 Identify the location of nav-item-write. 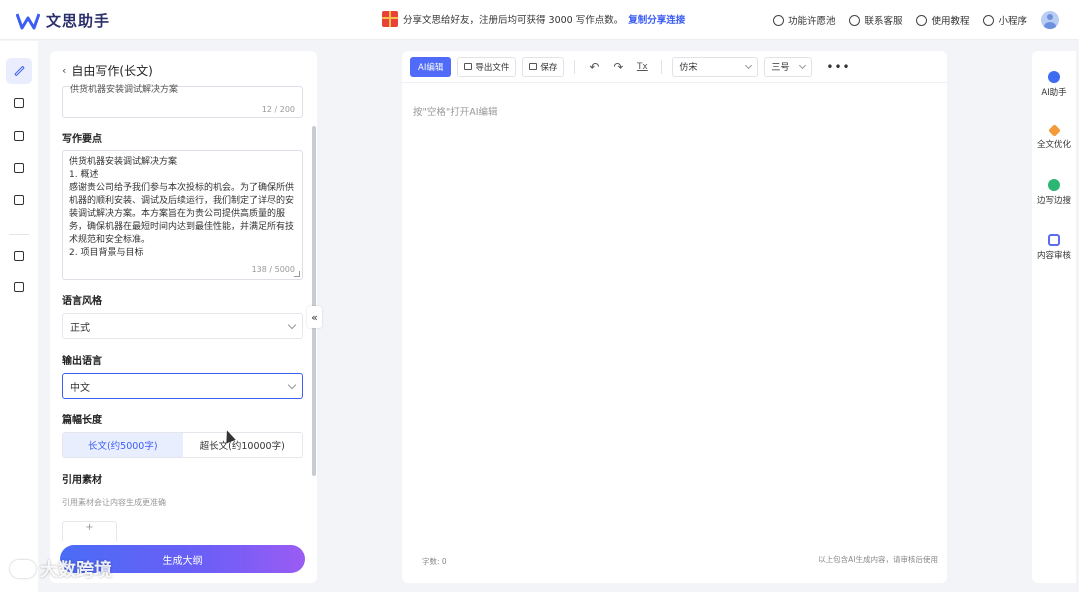
(19, 71).